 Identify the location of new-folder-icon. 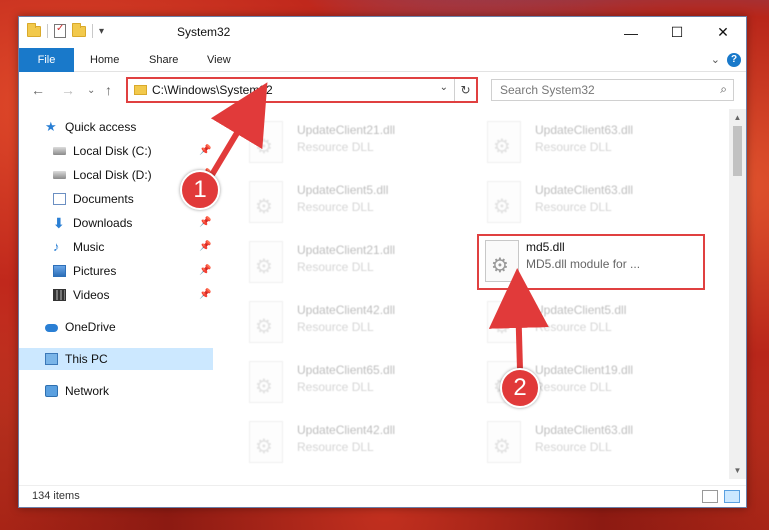
(79, 29).